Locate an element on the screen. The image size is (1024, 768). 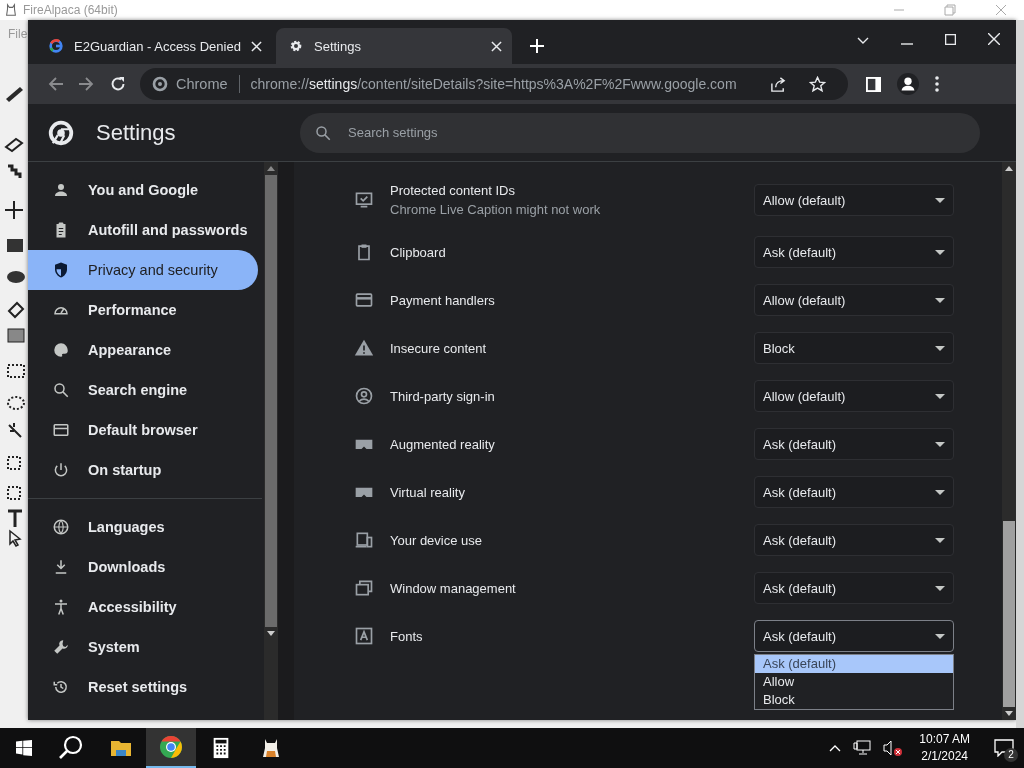
permission-label: Window management is located at coordinates (453, 588).